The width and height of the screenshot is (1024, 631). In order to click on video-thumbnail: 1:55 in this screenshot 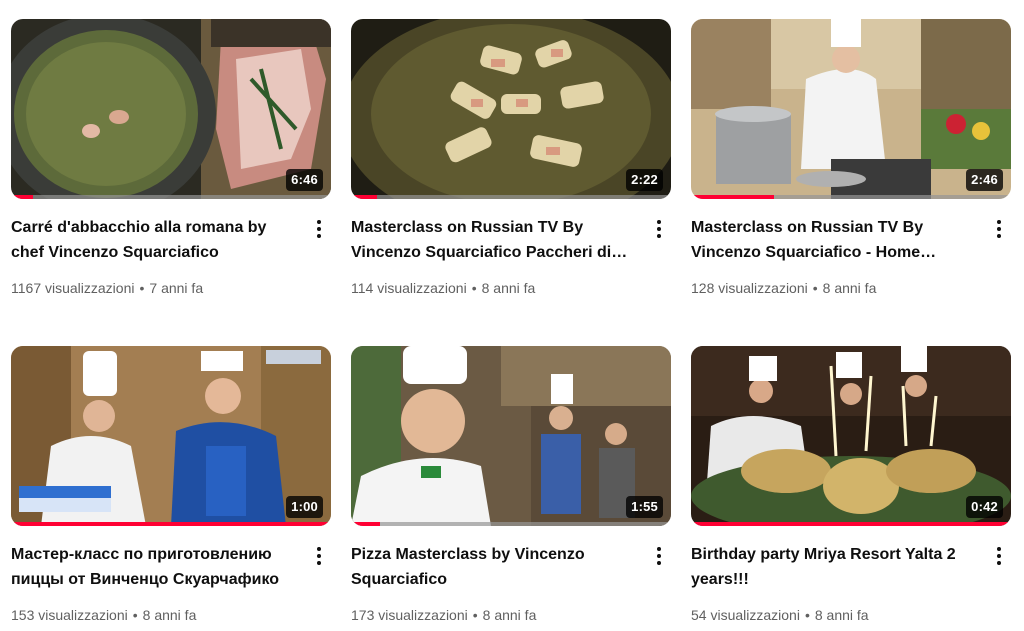, I will do `click(511, 436)`.